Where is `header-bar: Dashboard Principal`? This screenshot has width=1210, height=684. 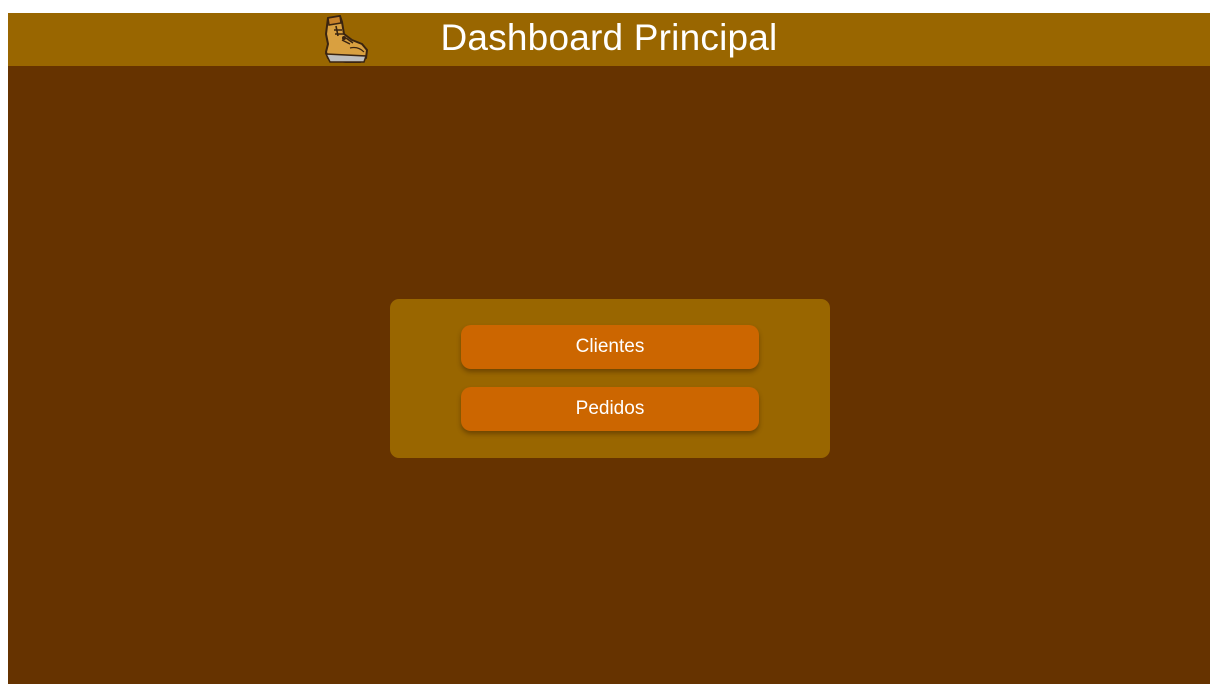
header-bar: Dashboard Principal is located at coordinates (609, 39).